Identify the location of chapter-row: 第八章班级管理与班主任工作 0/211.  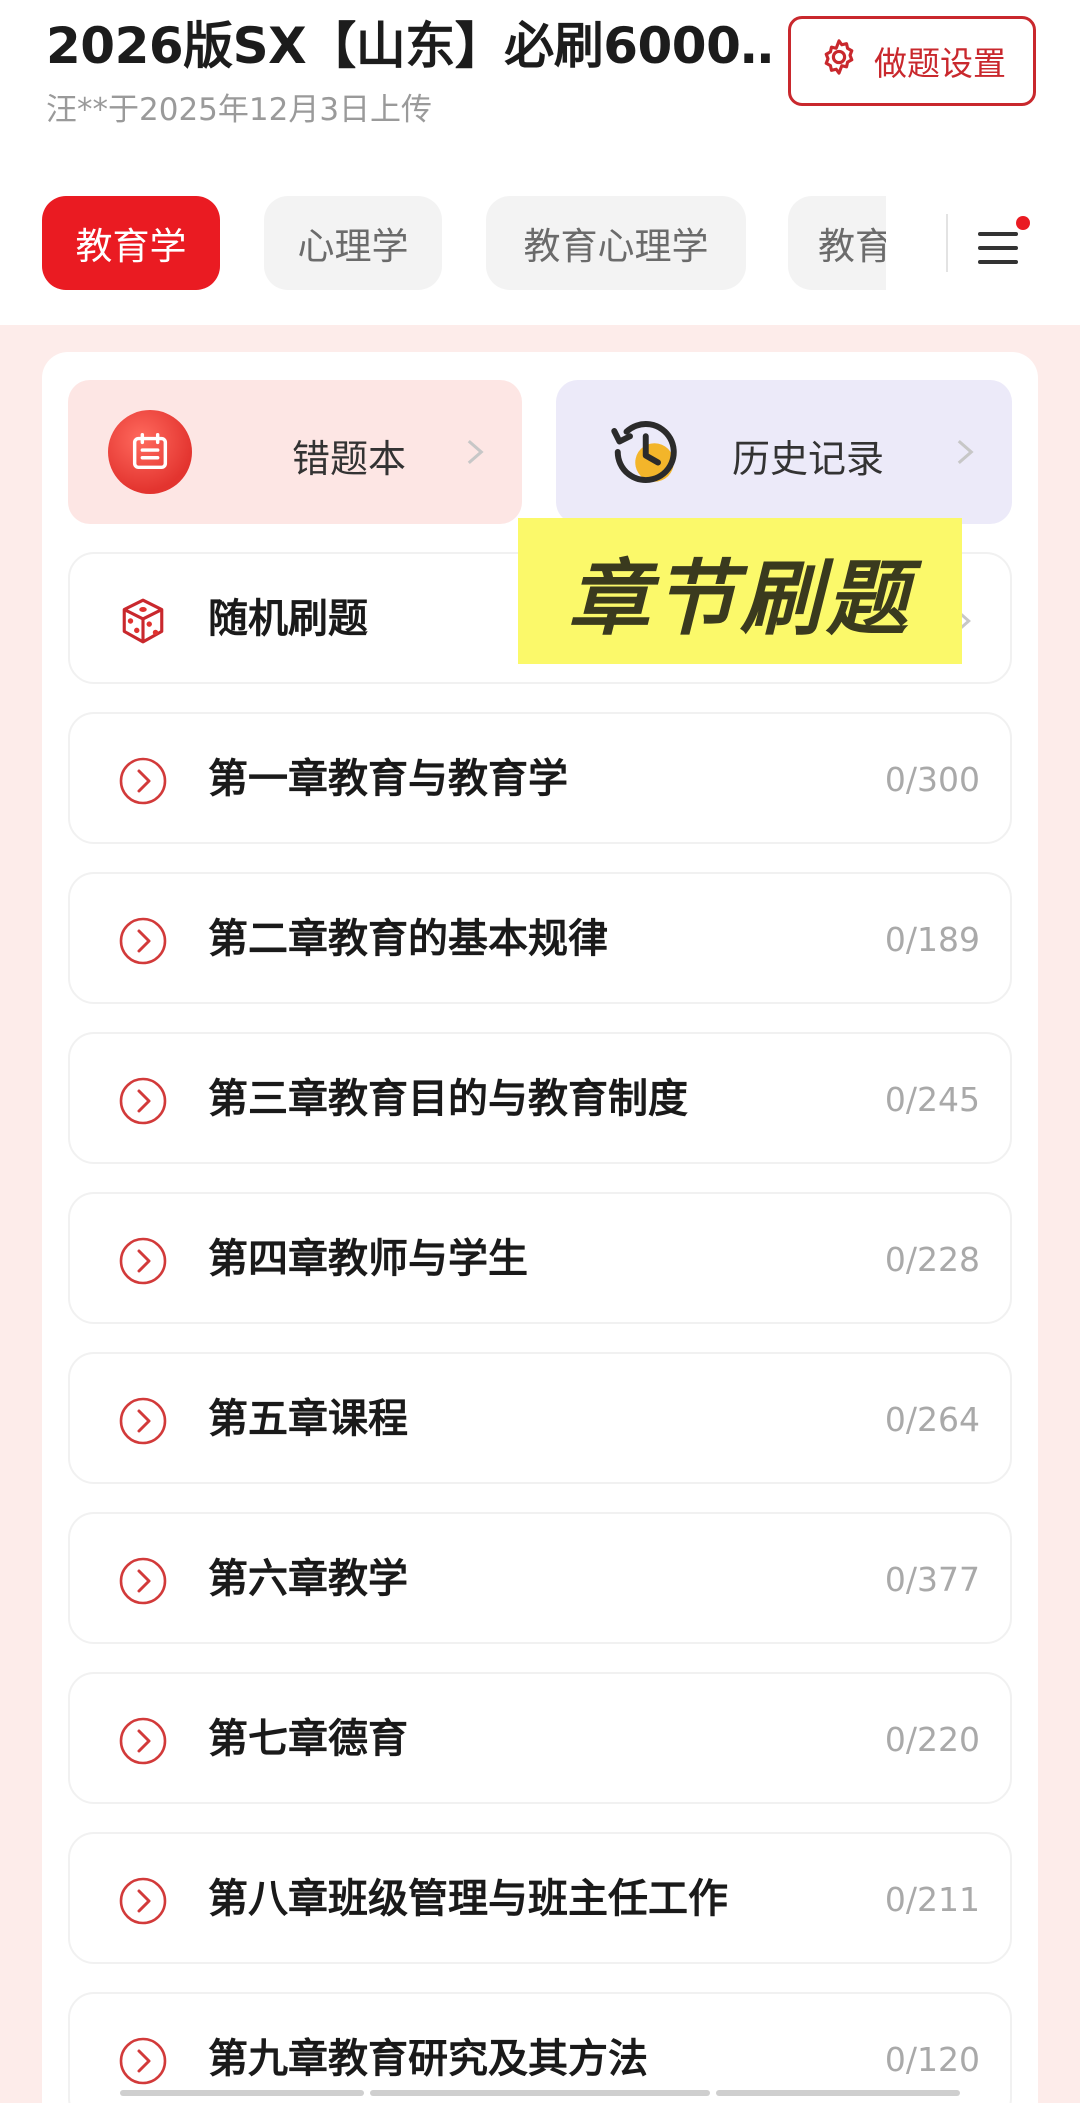
(540, 1898).